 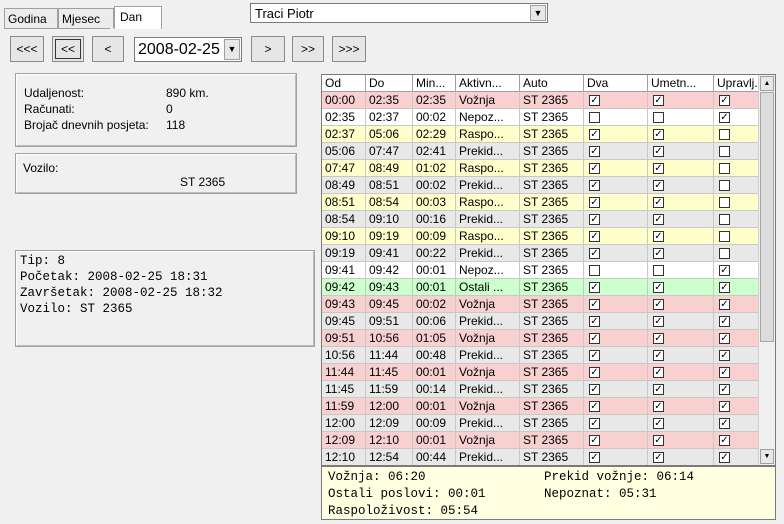 I want to click on table-row: 07:47 08:49 01:02 Raspo... ST 2365 ✓ ✓, so click(x=540, y=168).